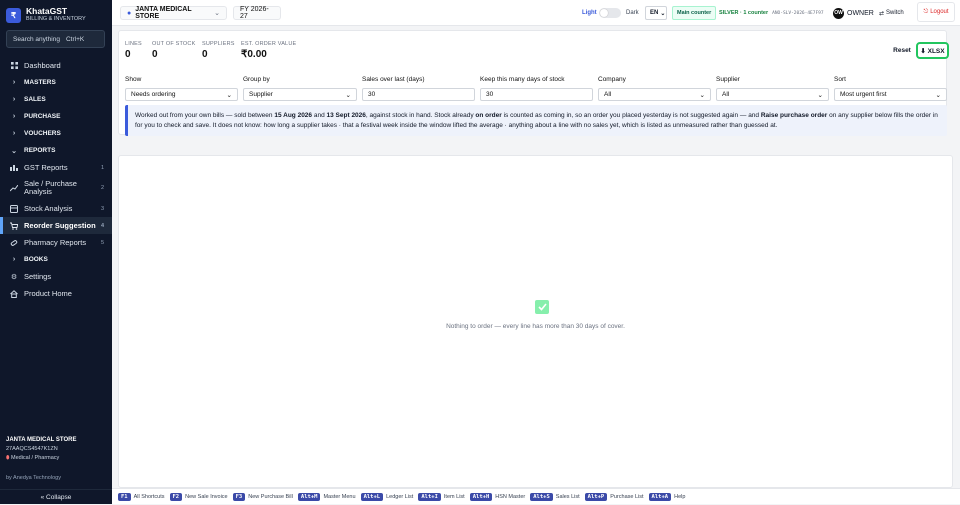  Describe the element at coordinates (149, 496) in the screenshot. I see `shortcut-label: All Shortcuts` at that location.